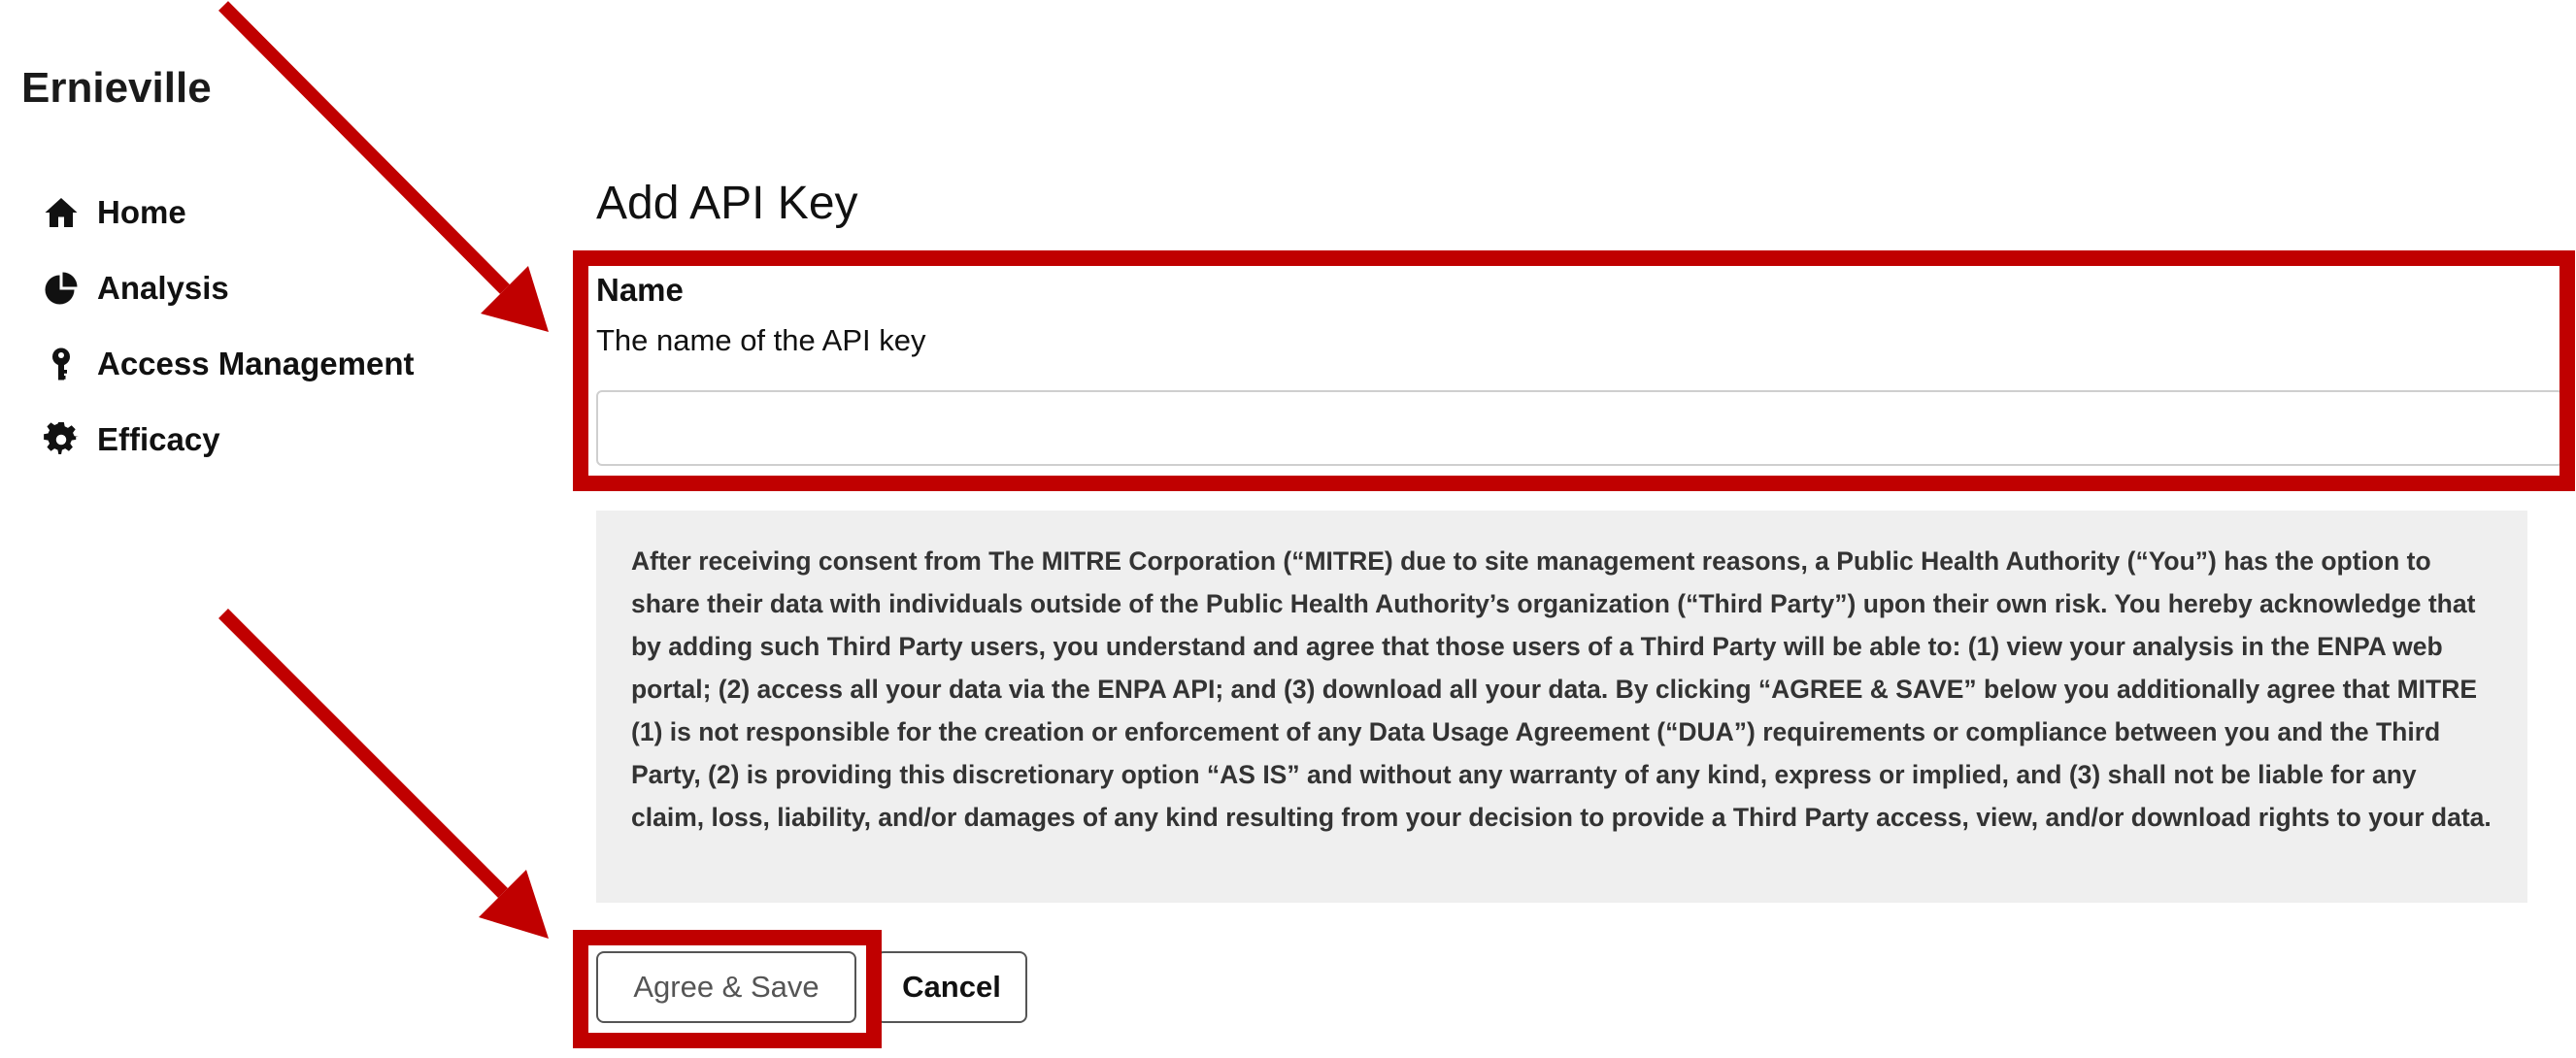 Image resolution: width=2576 pixels, height=1058 pixels. What do you see at coordinates (383, 774) in the screenshot?
I see `arrow-to-save-button` at bounding box center [383, 774].